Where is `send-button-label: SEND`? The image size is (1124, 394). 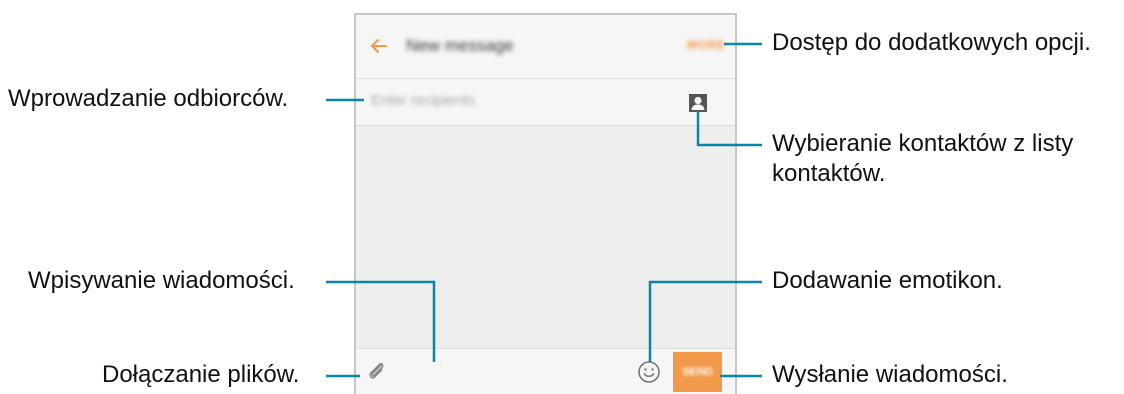 send-button-label: SEND is located at coordinates (697, 372).